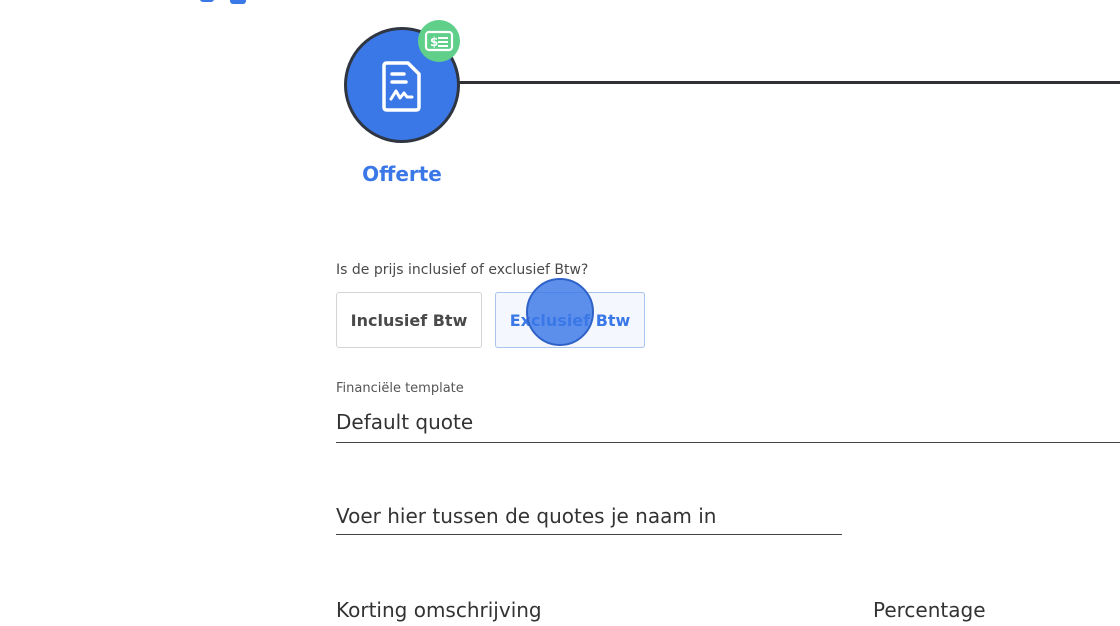  Describe the element at coordinates (404, 422) in the screenshot. I see `financial-template-select: Default quote` at that location.